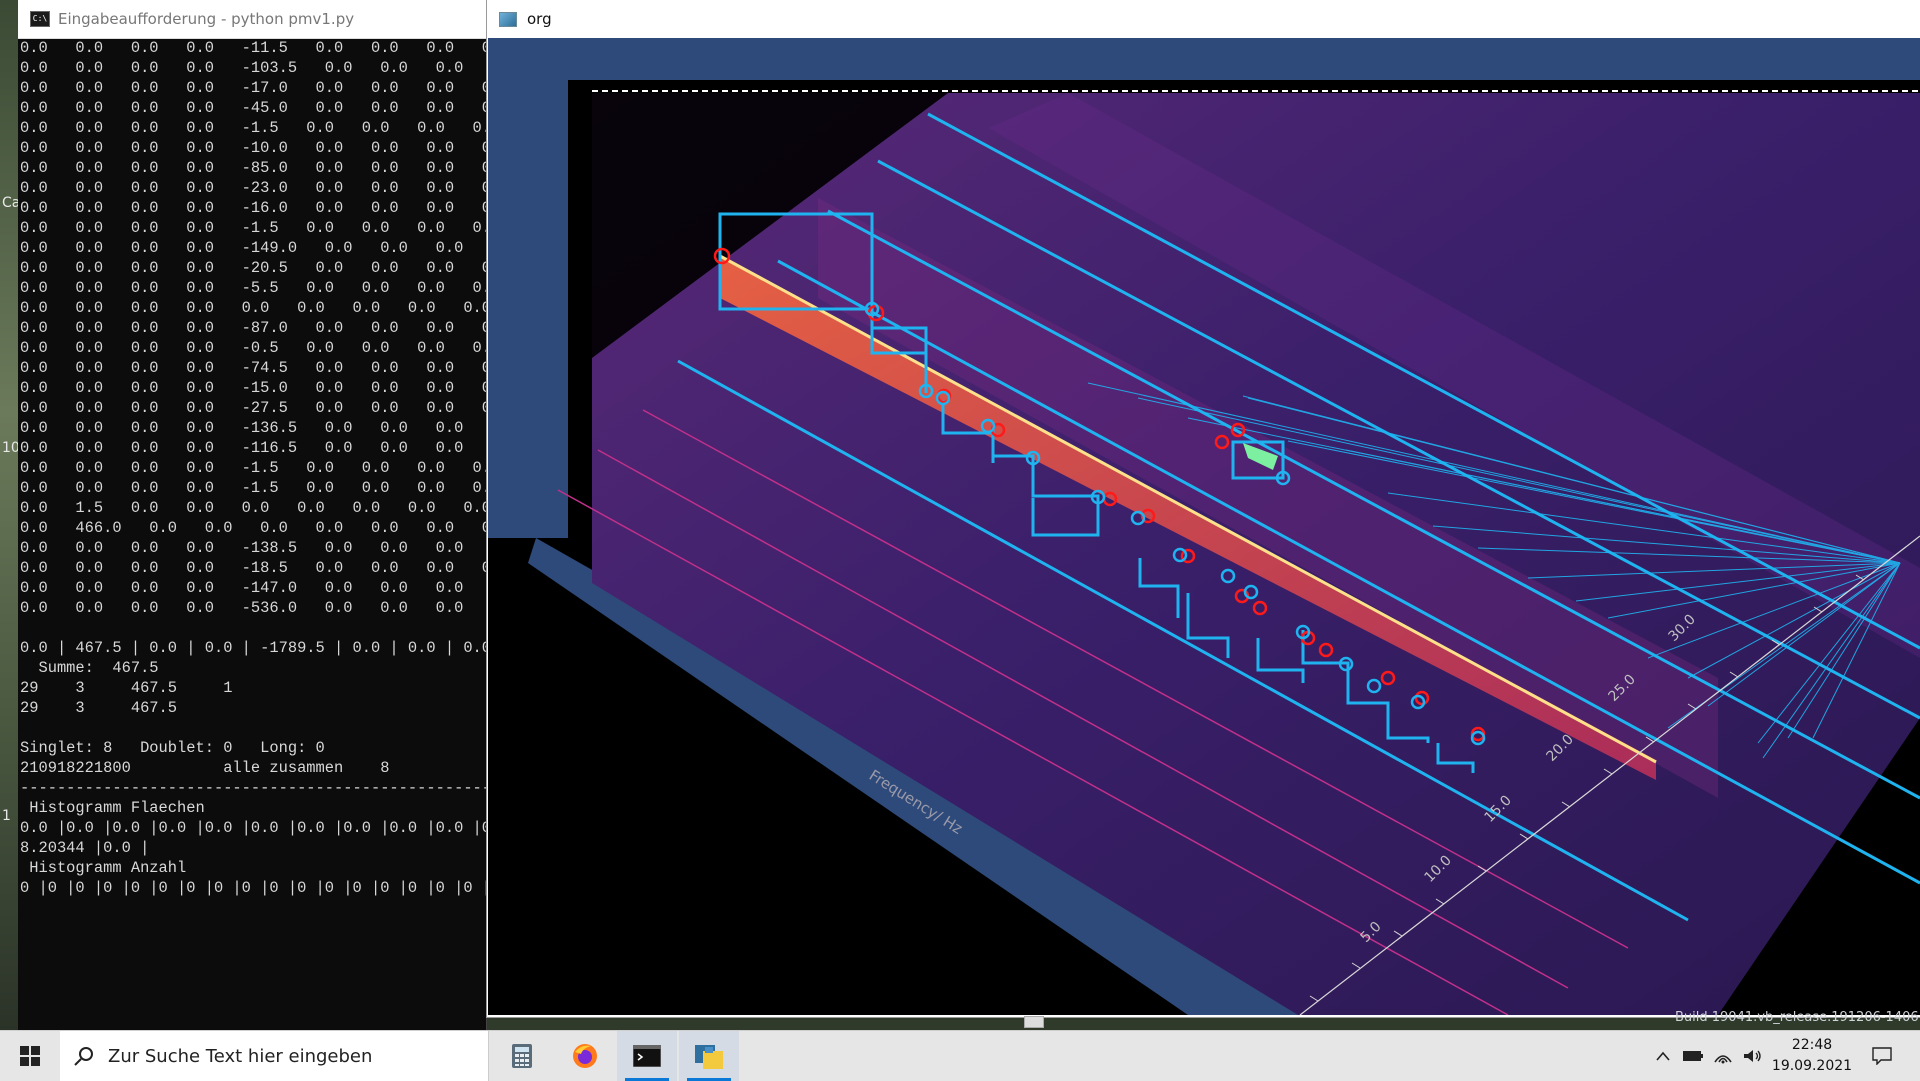 Image resolution: width=1920 pixels, height=1081 pixels. Describe the element at coordinates (242, 428) in the screenshot. I see `console-line: 0.0 0.0 0.0 0.0 -136.5 0.0 0.0 0.0 0.0 0` at that location.